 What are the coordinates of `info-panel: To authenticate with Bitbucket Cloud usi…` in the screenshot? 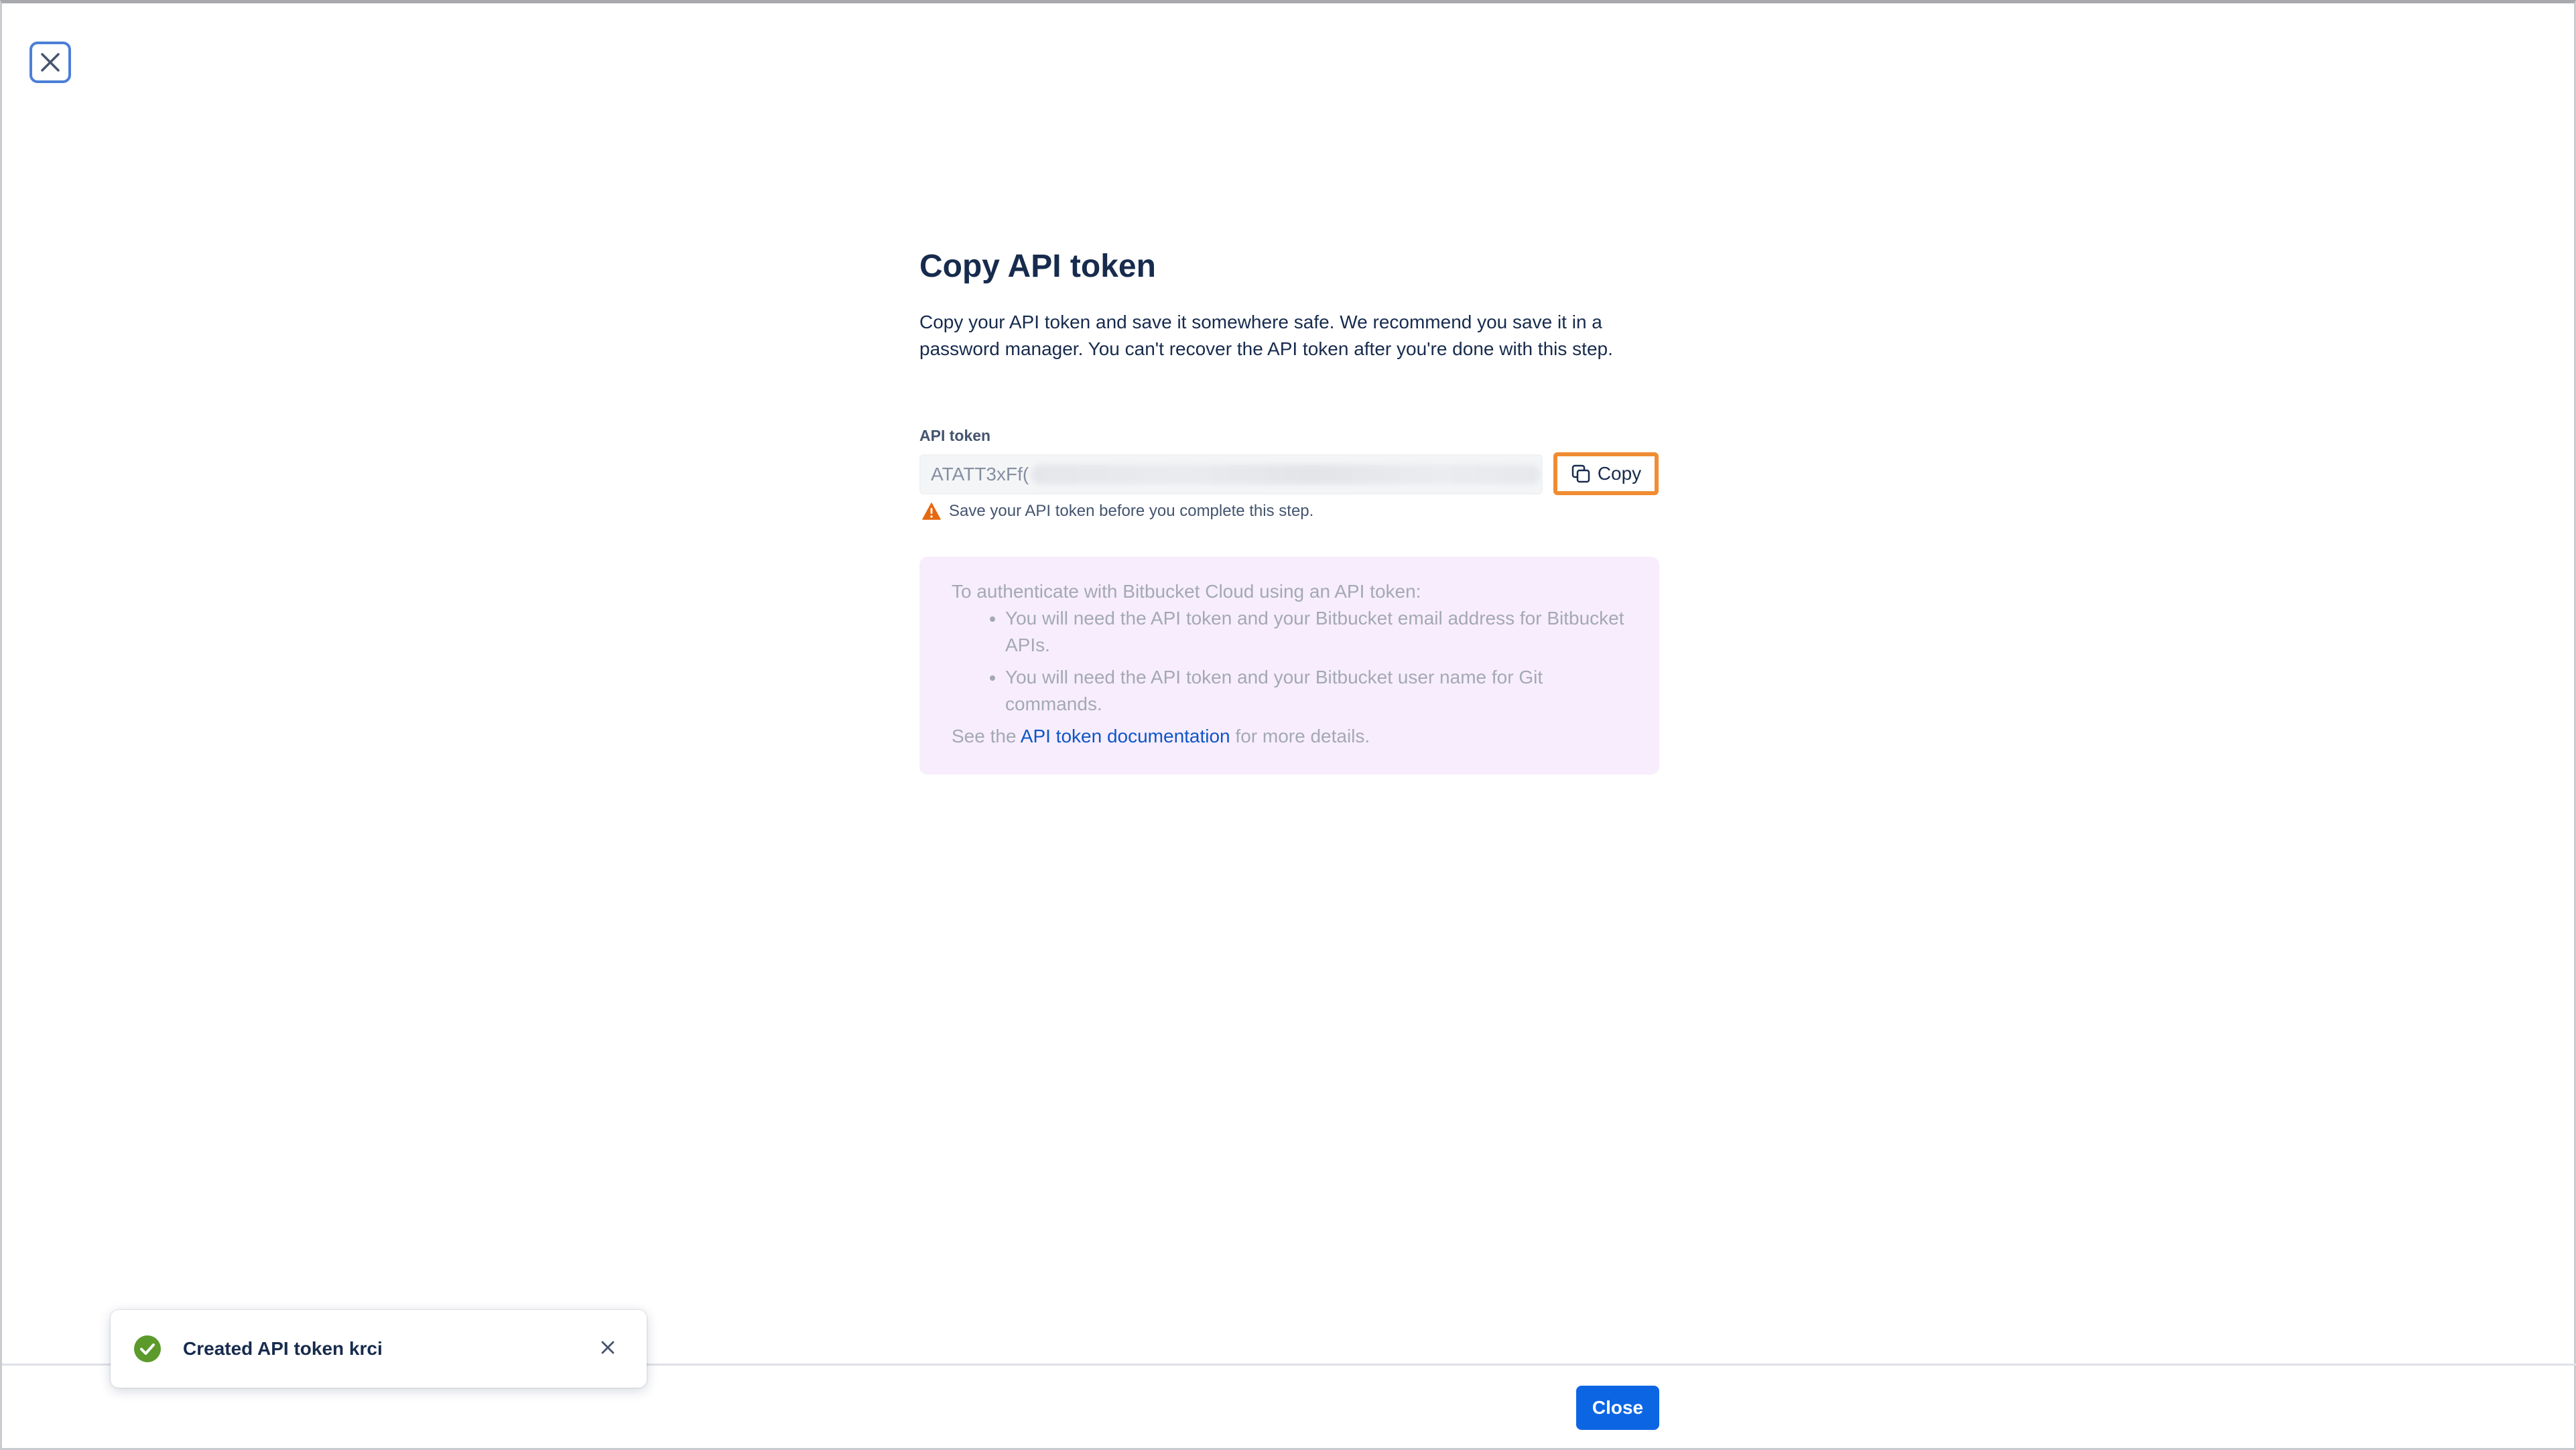 It's located at (1289, 666).